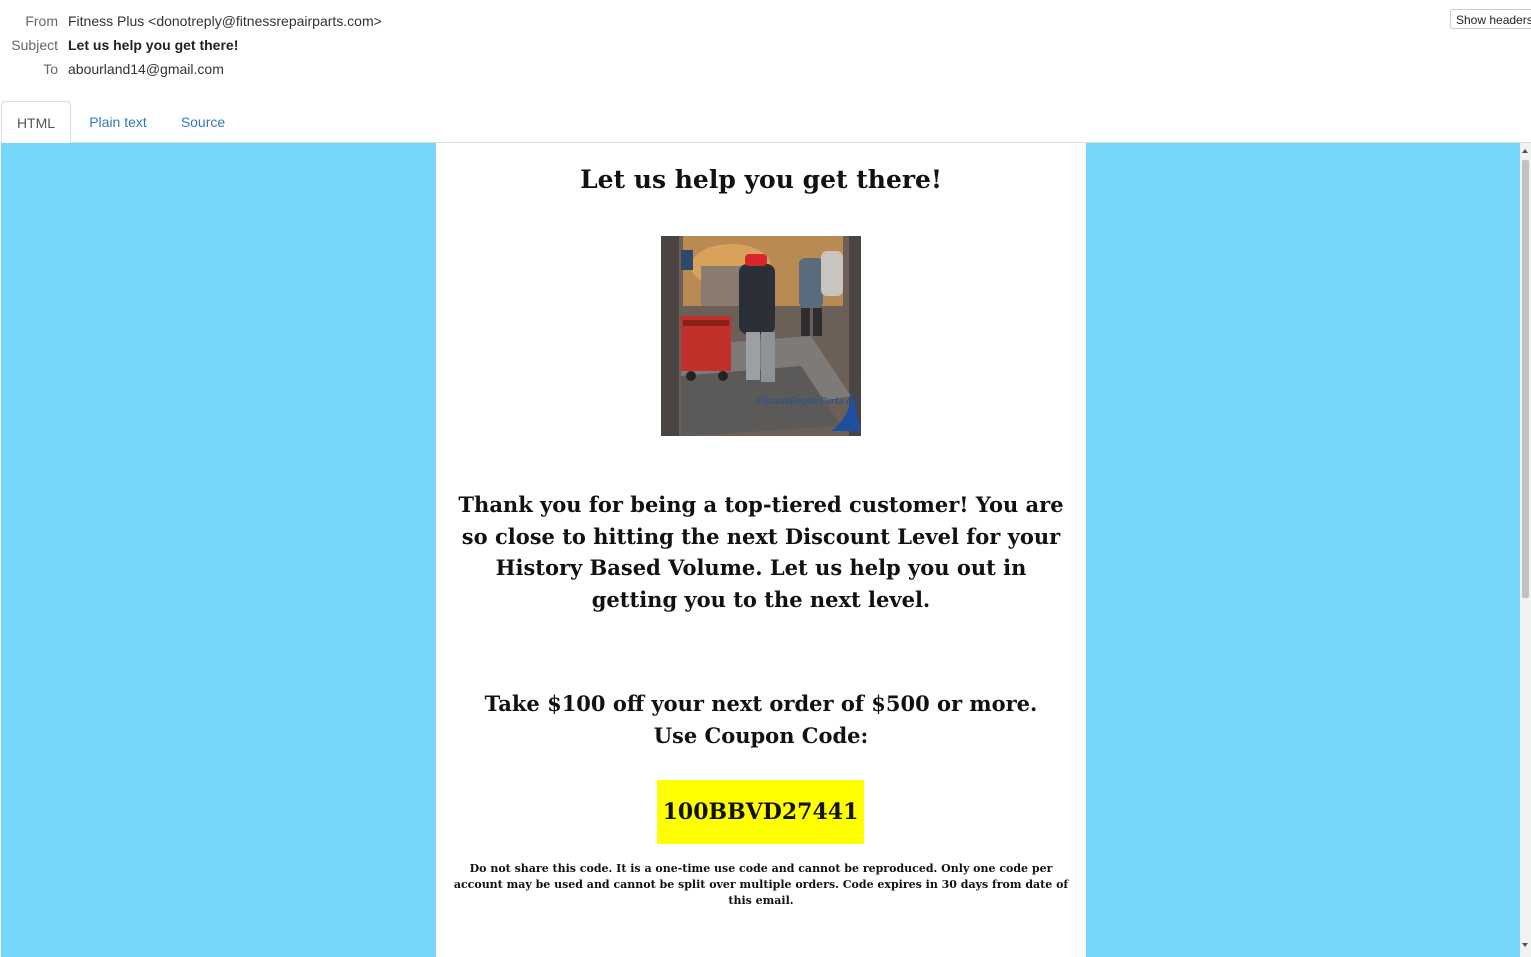 Image resolution: width=1531 pixels, height=957 pixels. Describe the element at coordinates (118, 122) in the screenshot. I see `tab-plain-text: Plain text` at that location.